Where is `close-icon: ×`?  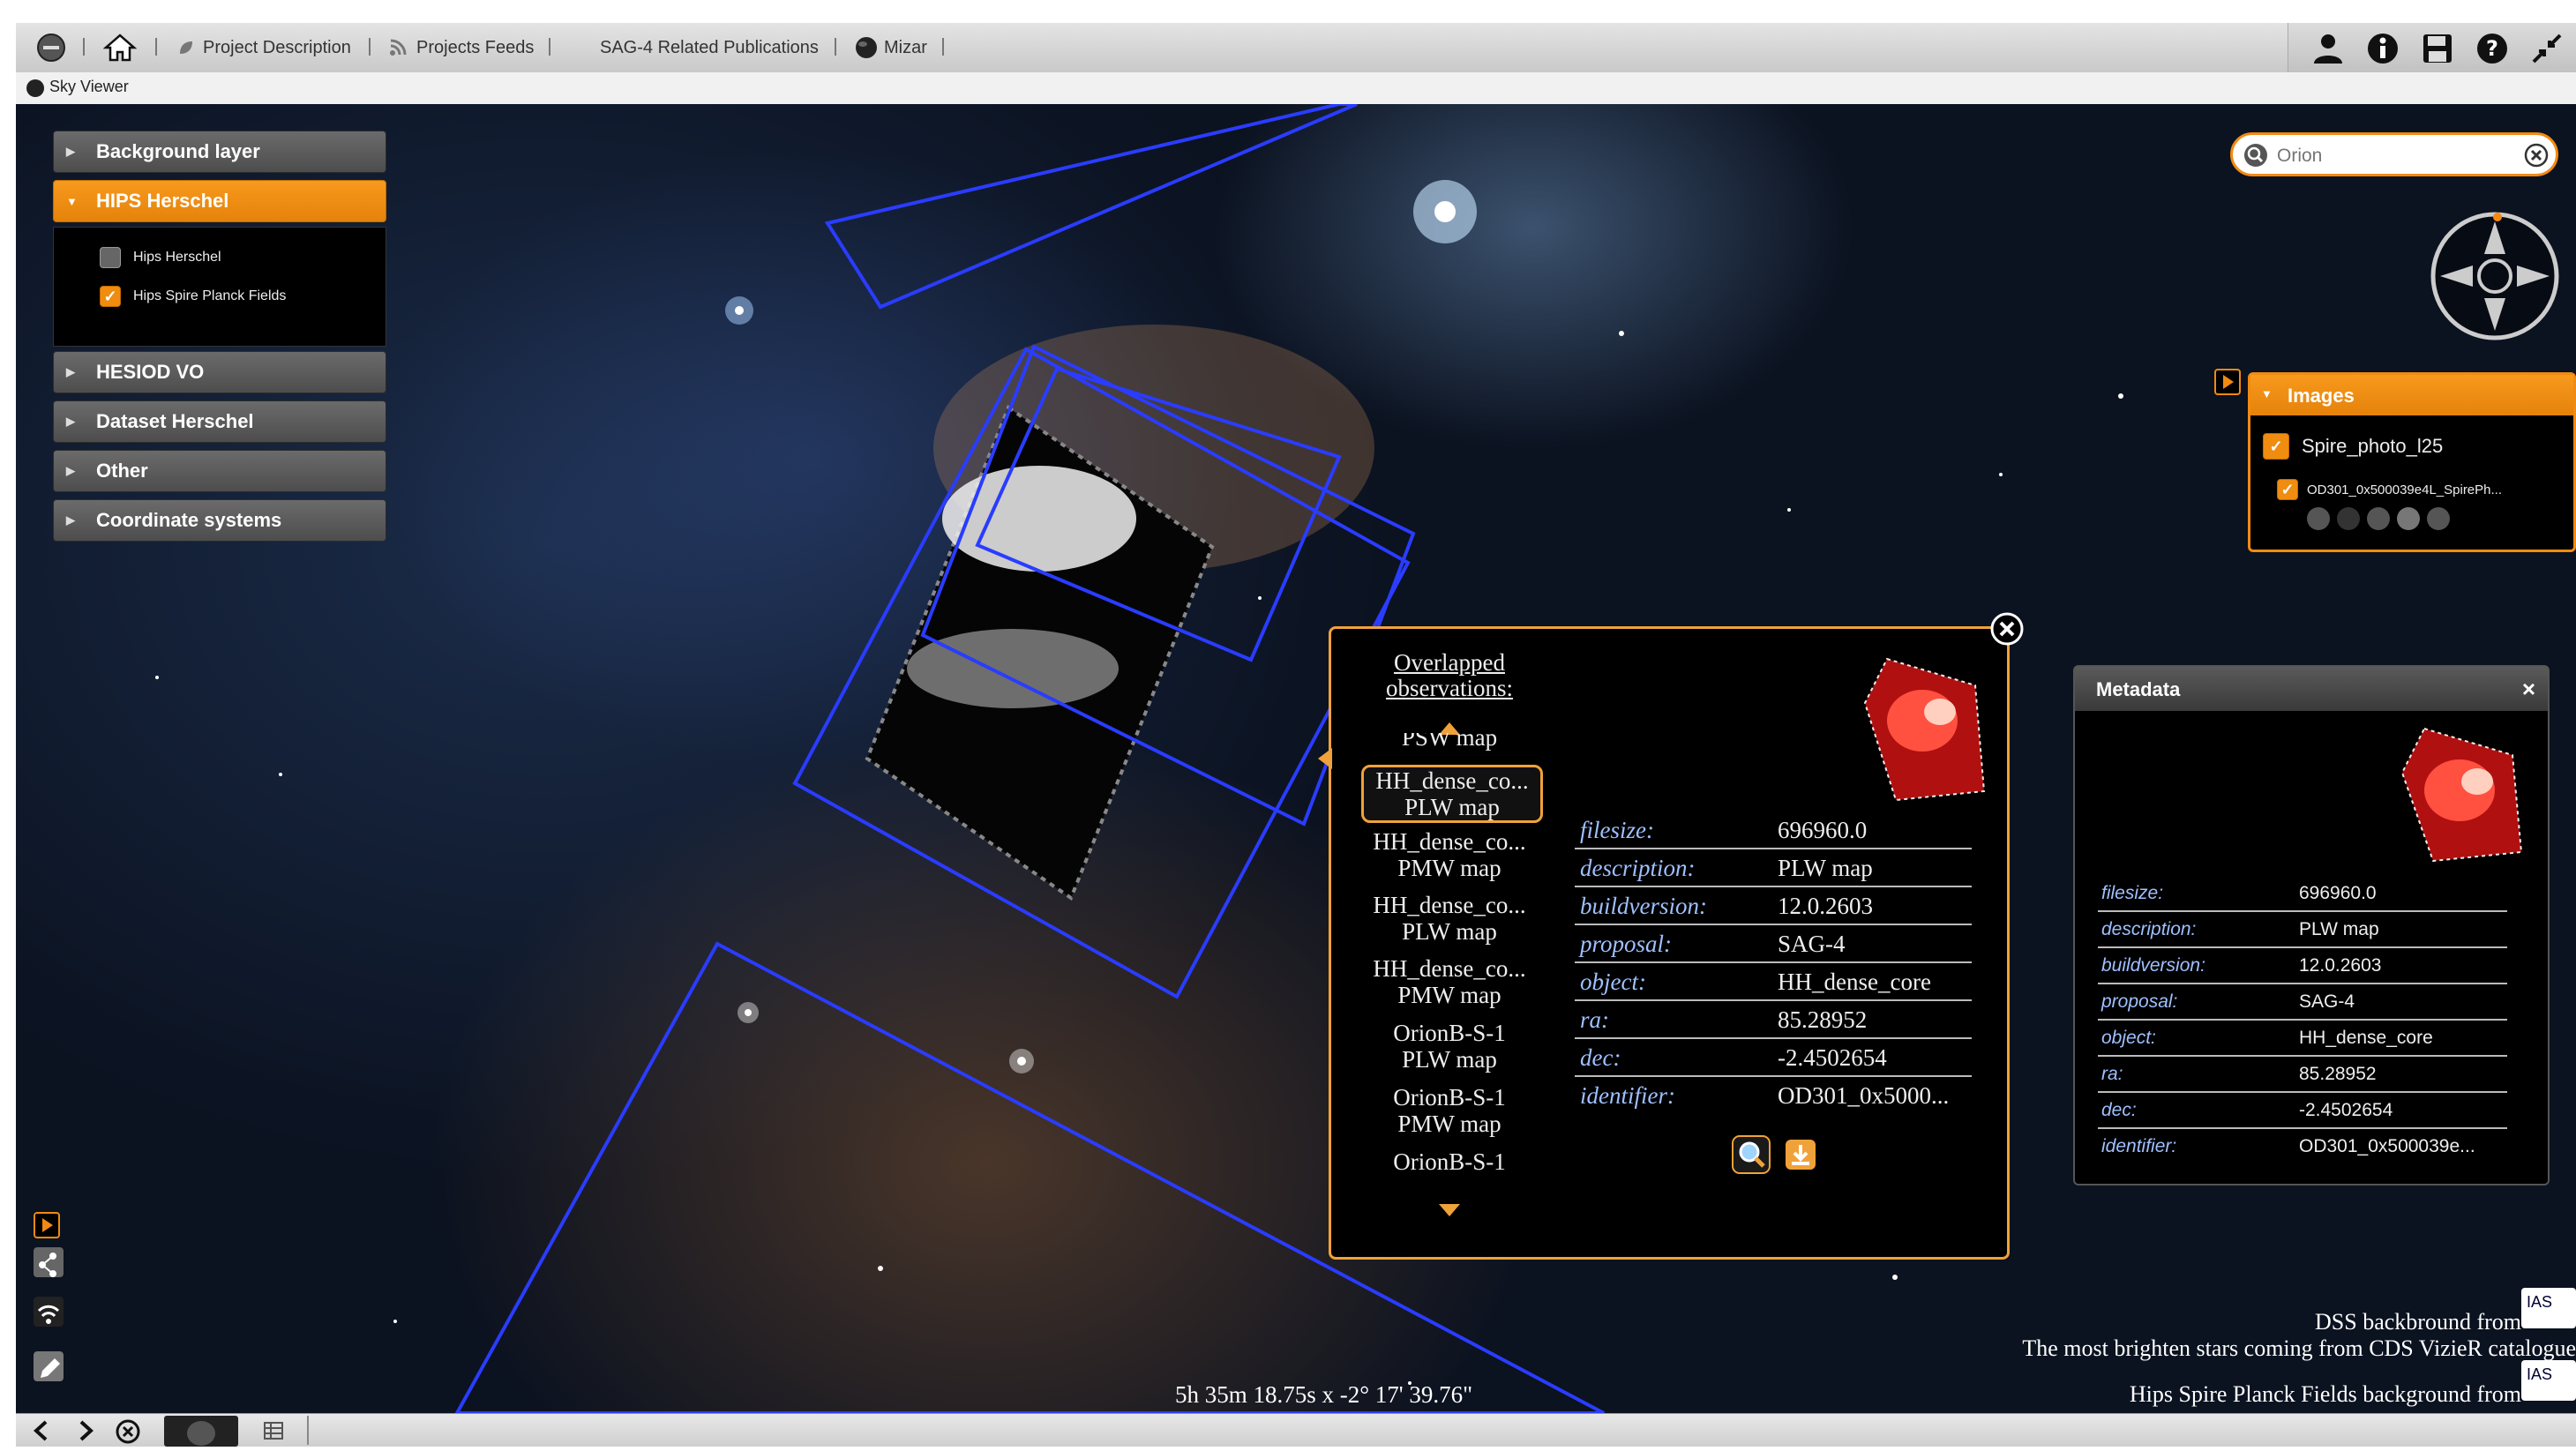
close-icon: × is located at coordinates (2529, 689).